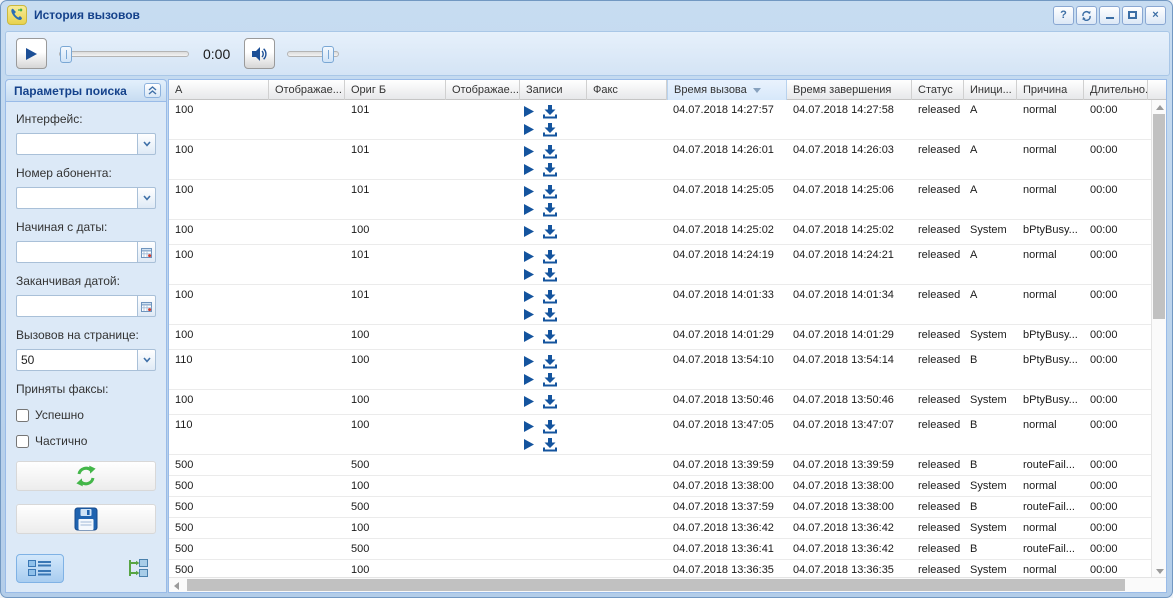 This screenshot has width=1173, height=598. Describe the element at coordinates (627, 90) in the screenshot. I see `column-header-fax: Факс` at that location.